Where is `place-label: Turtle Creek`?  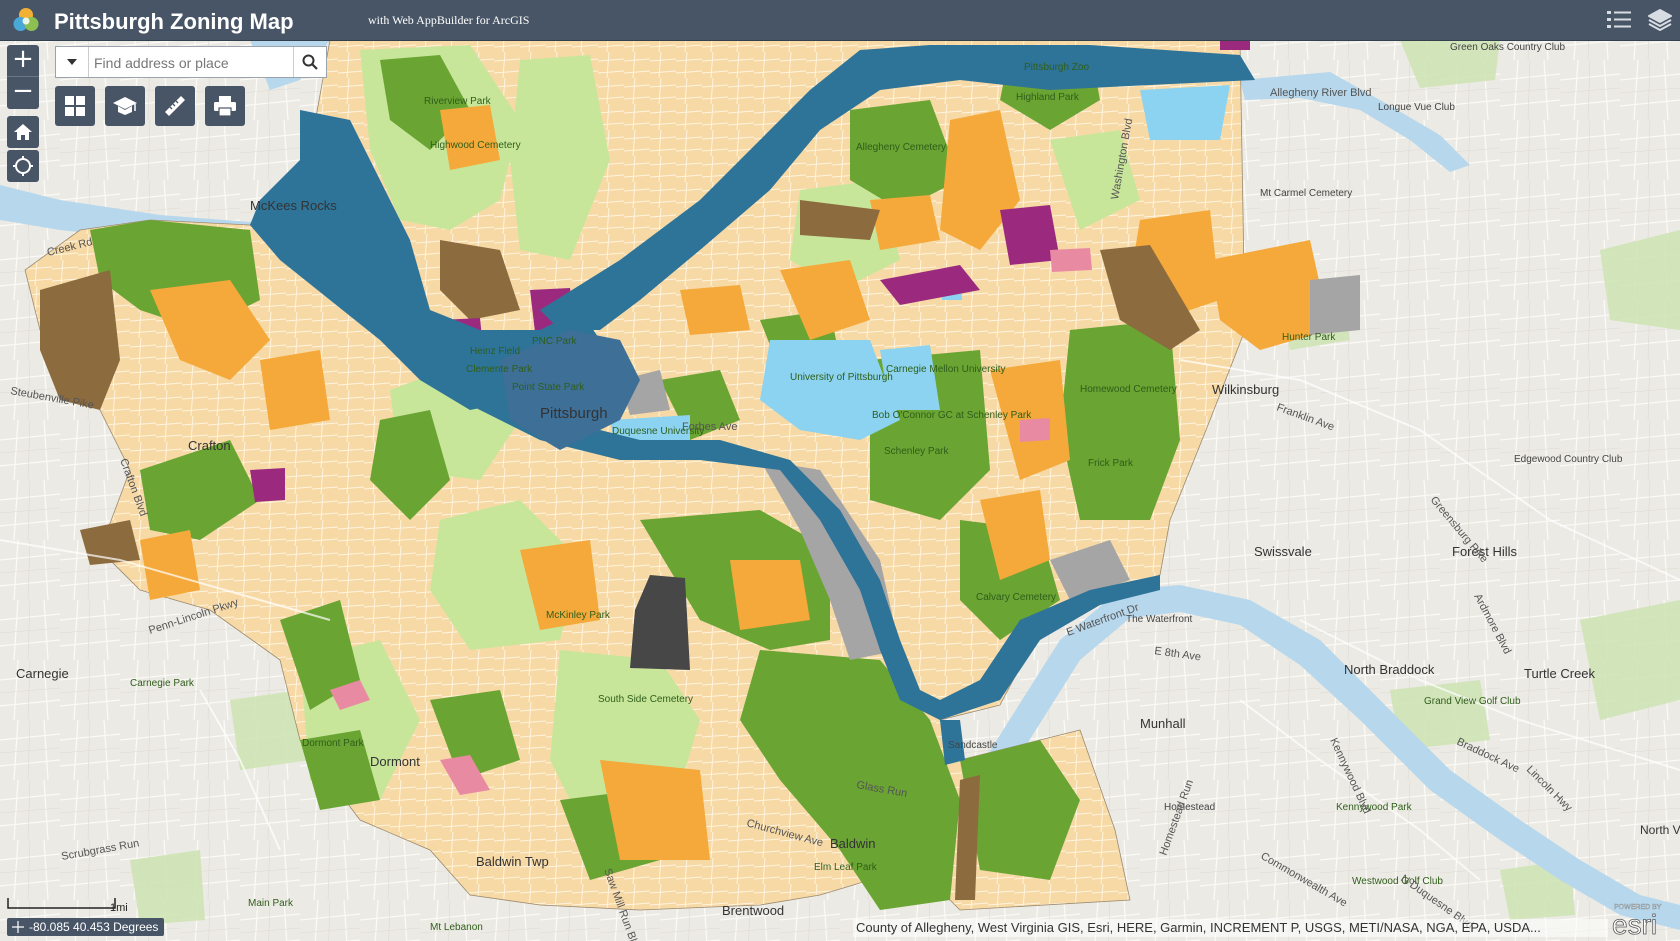
place-label: Turtle Creek is located at coordinates (1560, 673).